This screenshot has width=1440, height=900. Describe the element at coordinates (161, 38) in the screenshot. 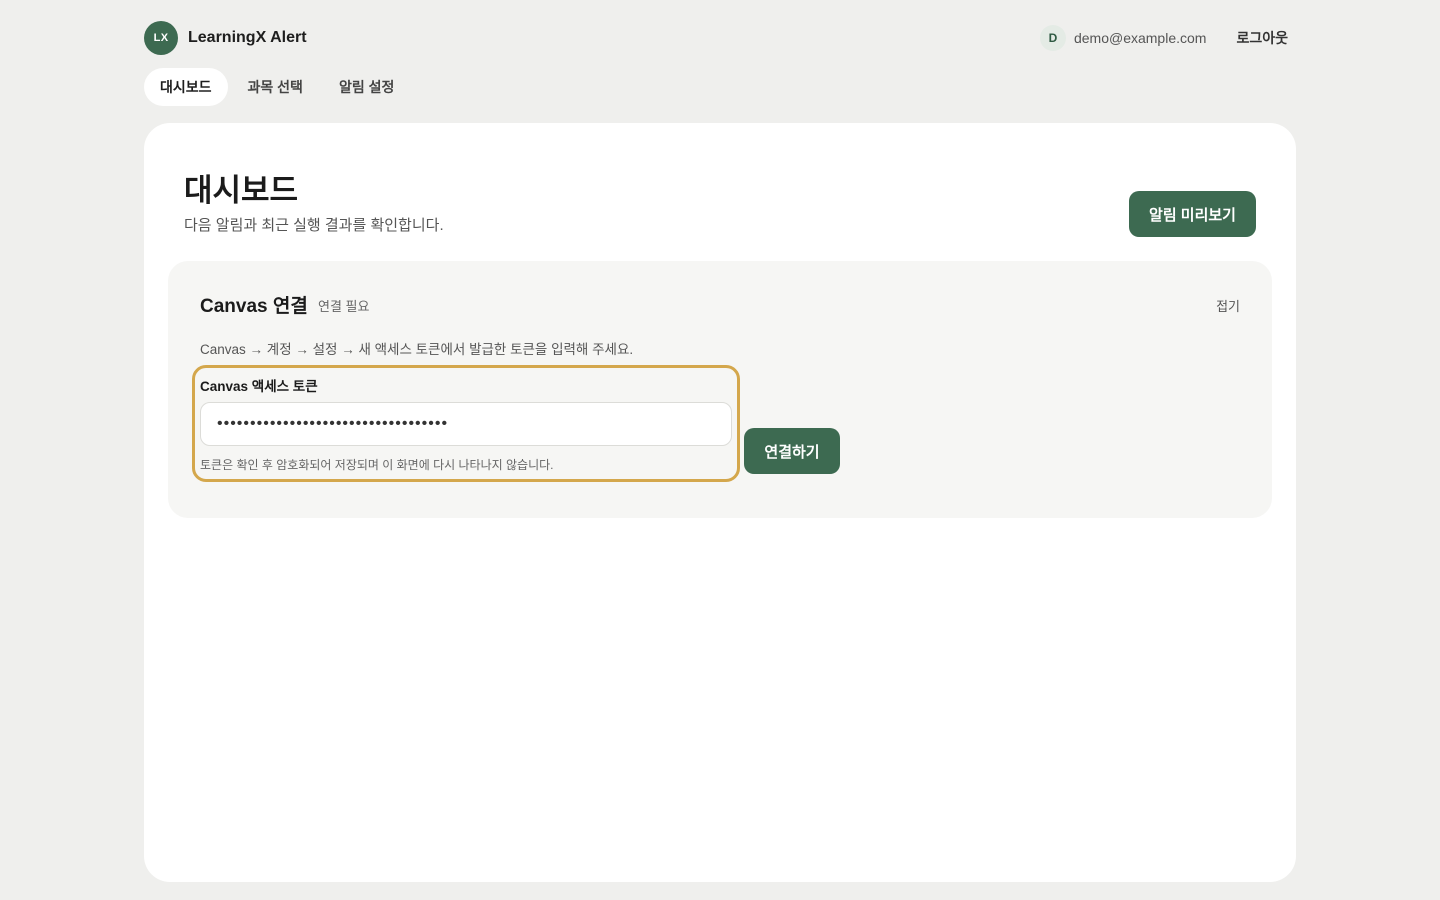

I see `app-logo: LX` at that location.